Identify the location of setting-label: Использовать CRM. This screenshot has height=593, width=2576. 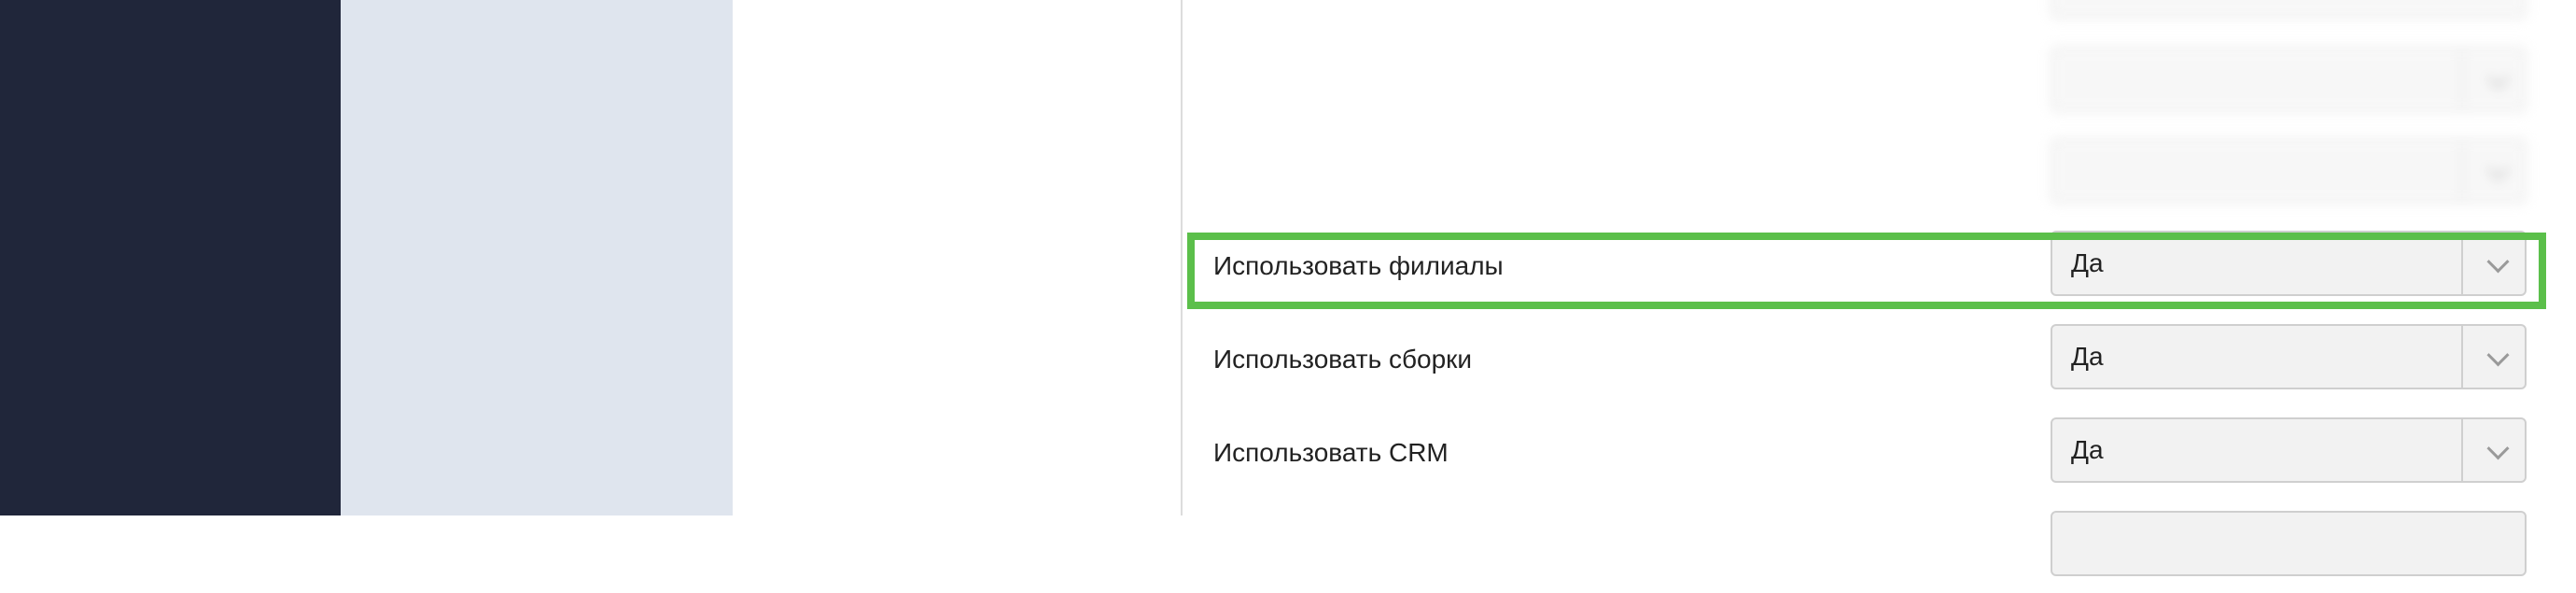
(1331, 453).